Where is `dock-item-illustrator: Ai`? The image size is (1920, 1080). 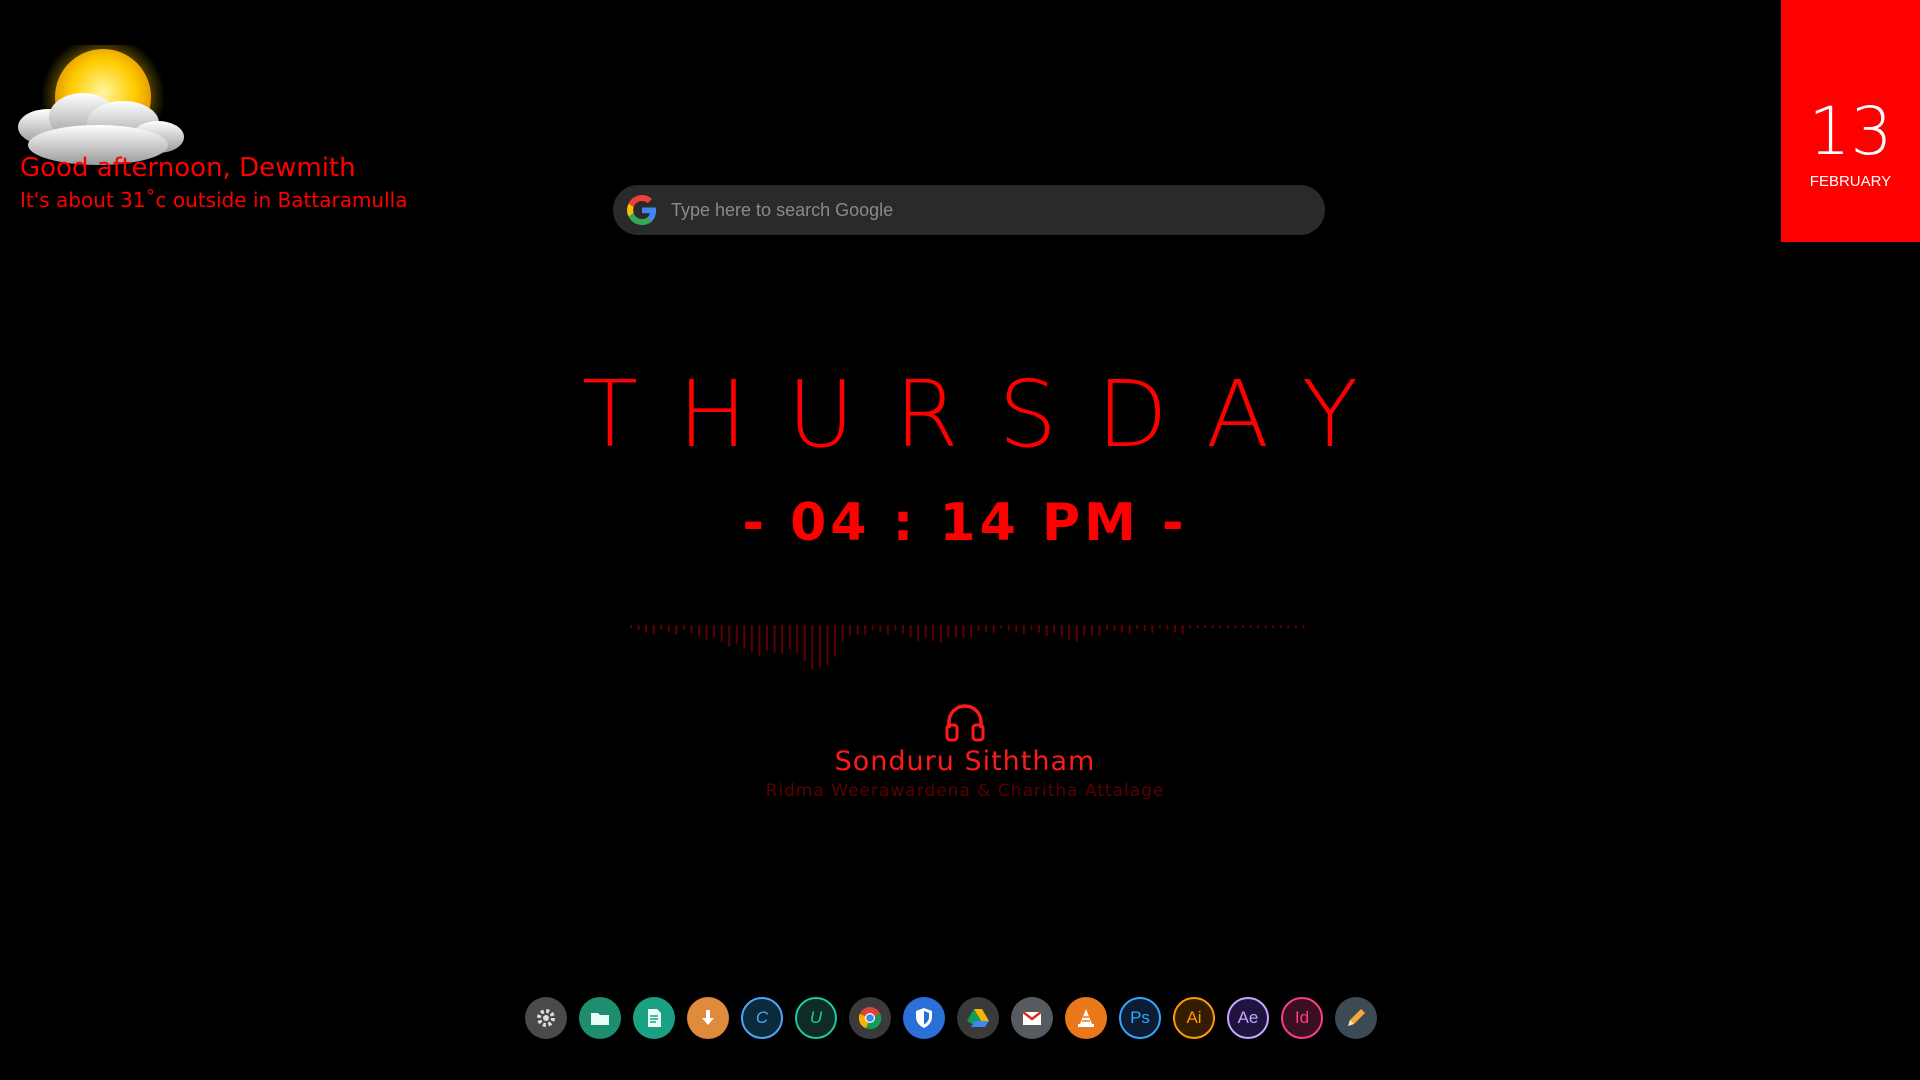
dock-item-illustrator: Ai is located at coordinates (1194, 1018).